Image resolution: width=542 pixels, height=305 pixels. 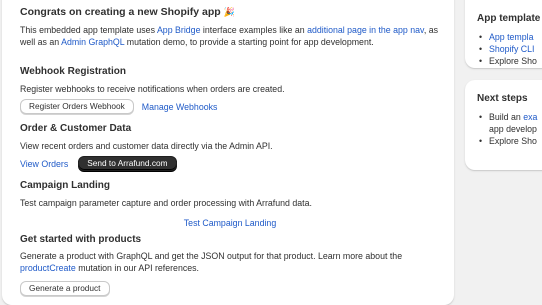 I want to click on app-template-list: App templa Shopify CLI Explore Sho, so click(x=509, y=49).